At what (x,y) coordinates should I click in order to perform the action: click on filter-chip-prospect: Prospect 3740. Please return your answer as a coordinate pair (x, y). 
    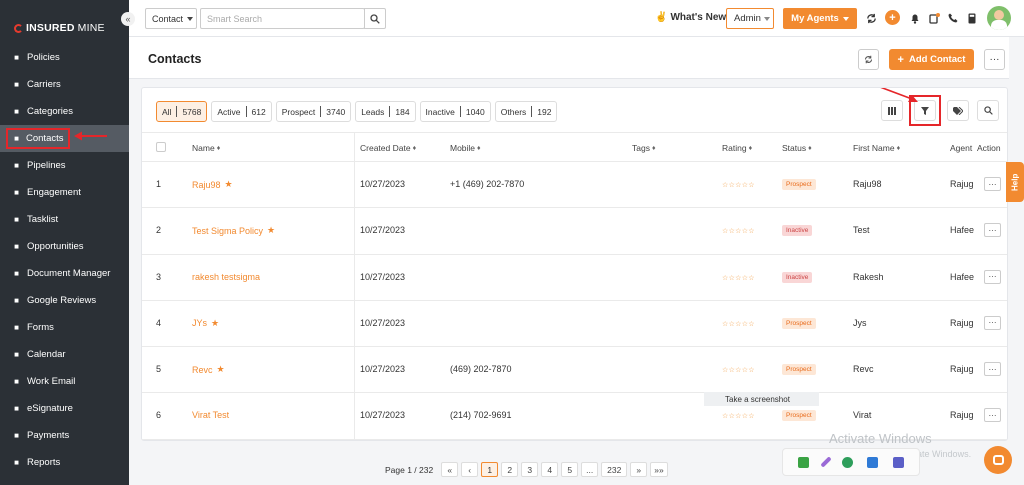
    Looking at the image, I should click on (313, 111).